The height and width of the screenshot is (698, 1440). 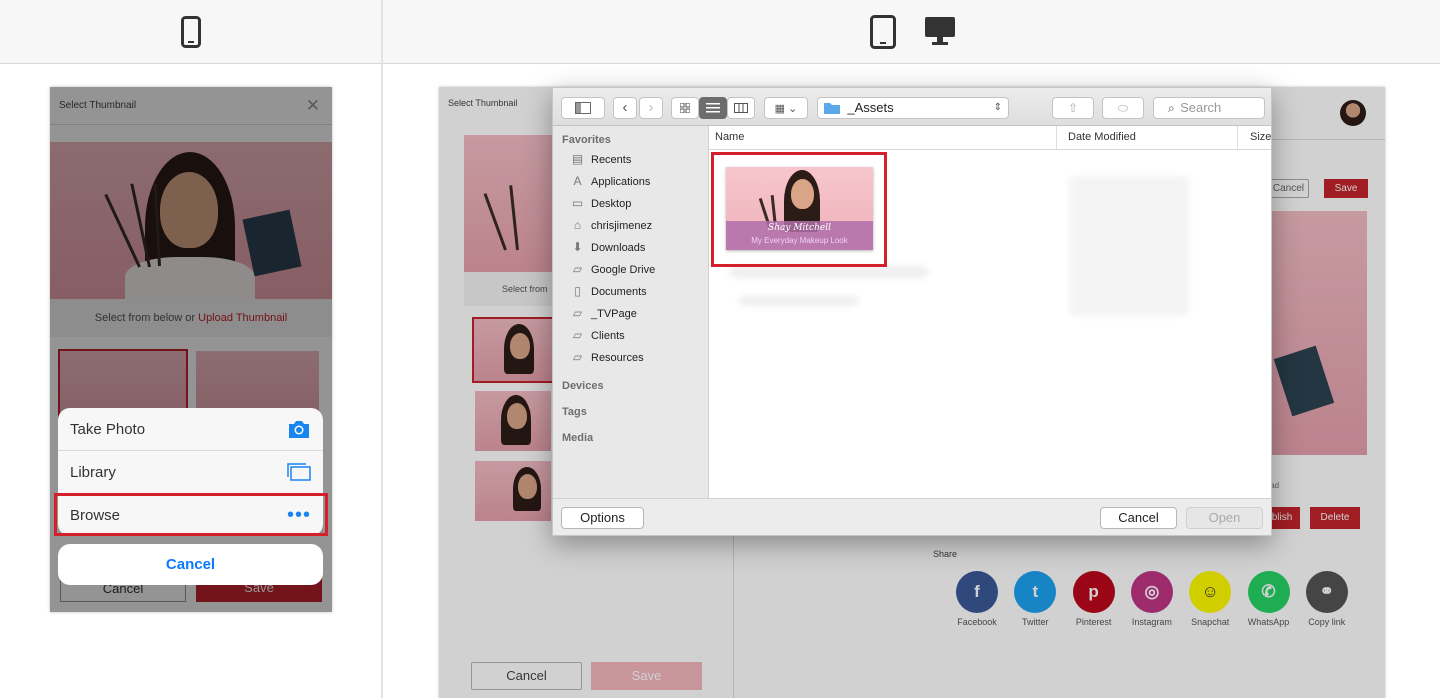 What do you see at coordinates (577, 247) in the screenshot?
I see `downloads-icon: ⬇` at bounding box center [577, 247].